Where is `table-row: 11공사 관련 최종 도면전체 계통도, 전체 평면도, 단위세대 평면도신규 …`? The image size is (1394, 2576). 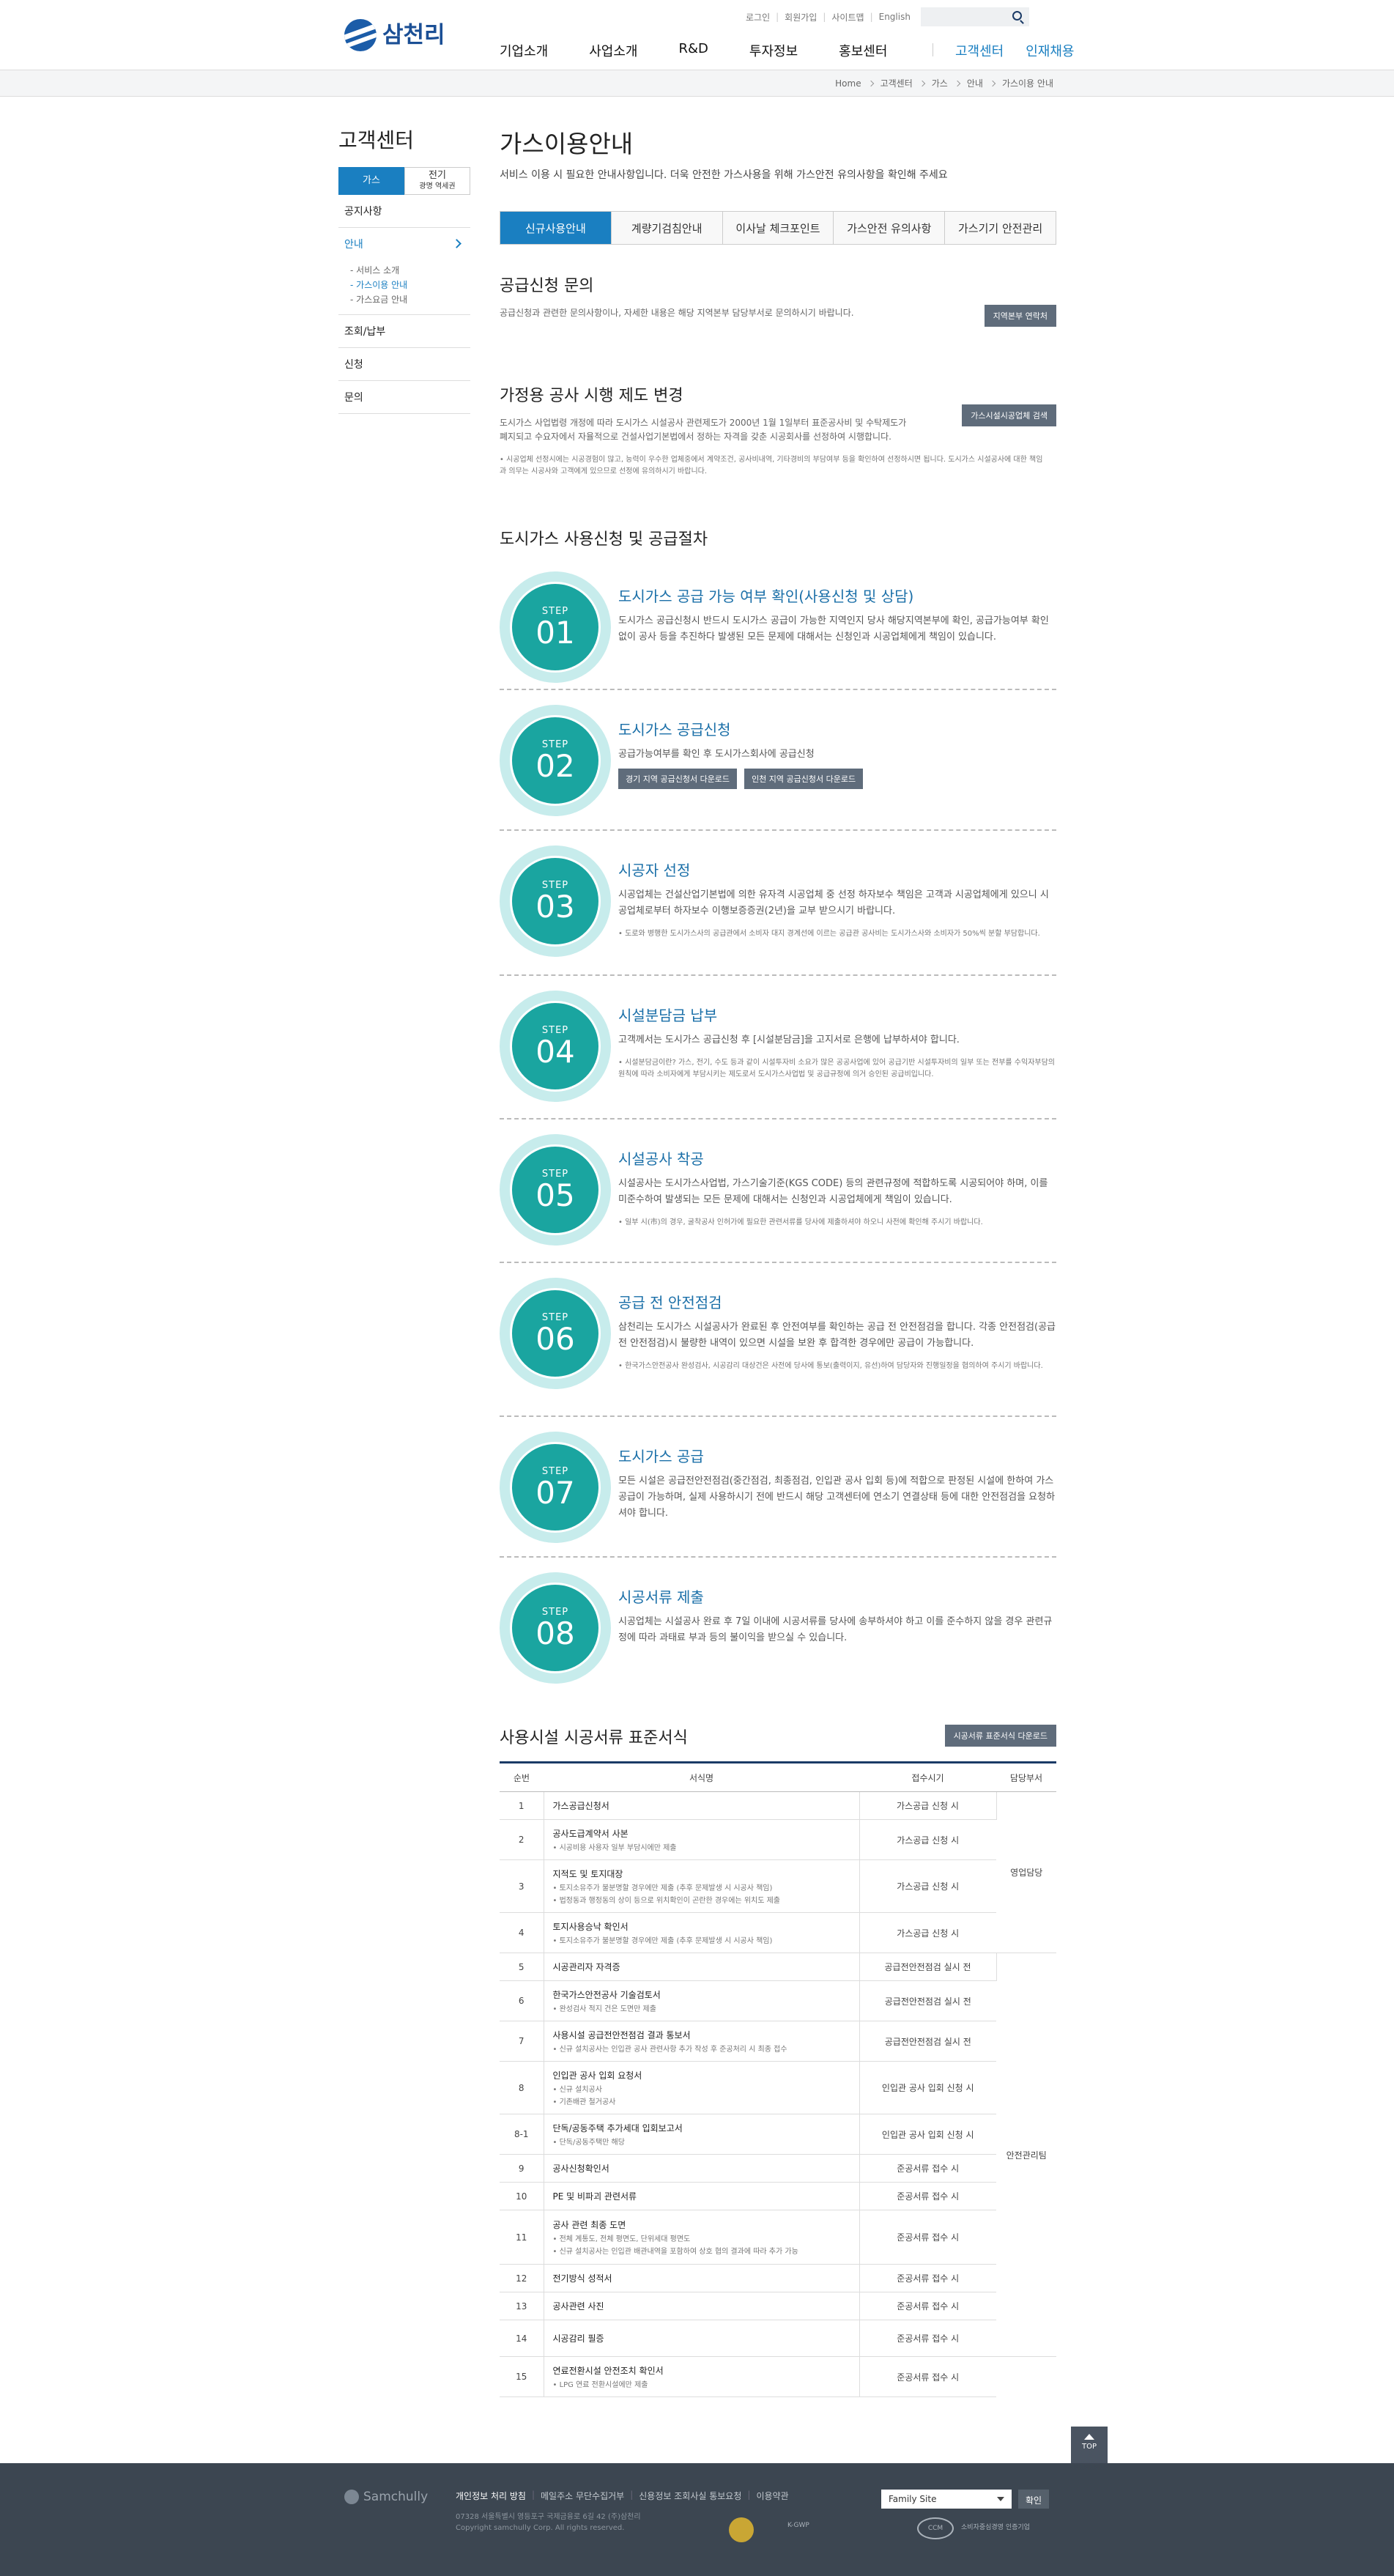
table-row: 11공사 관련 최종 도면전체 계통도, 전체 평면도, 단위세대 평면도신규 … is located at coordinates (778, 2237).